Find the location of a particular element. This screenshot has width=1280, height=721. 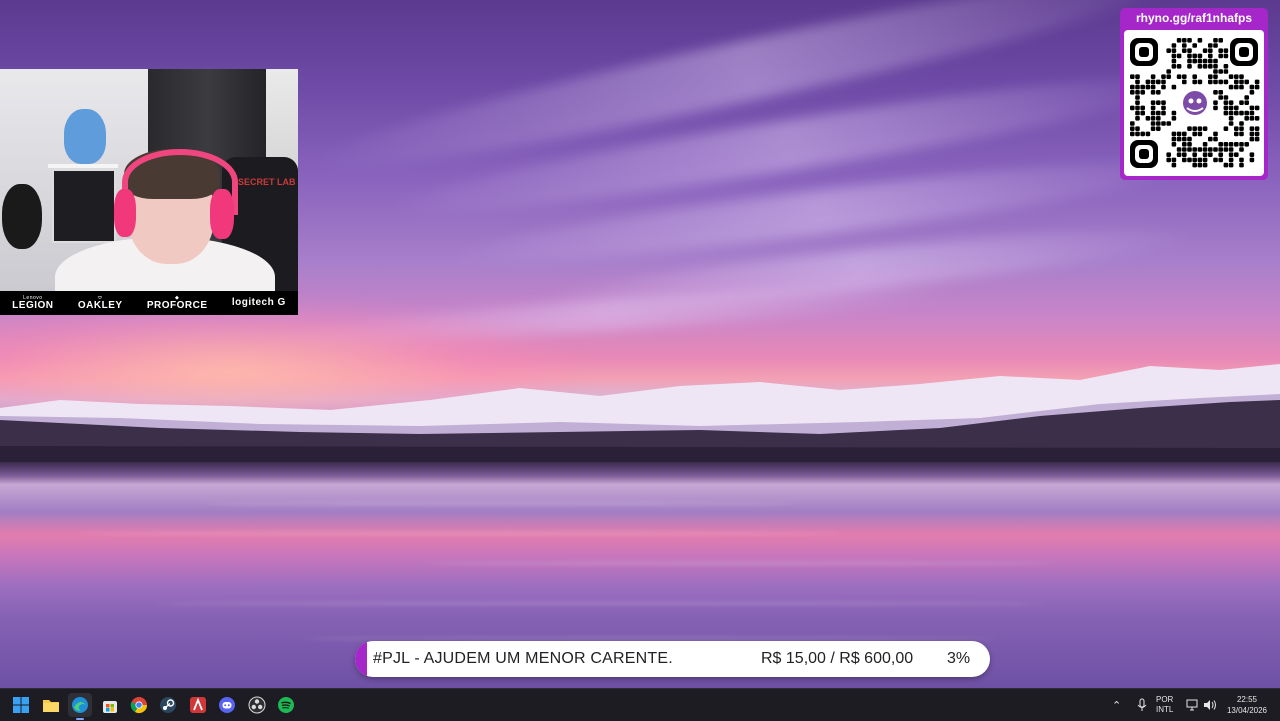

qr-code-graphic is located at coordinates (1195, 103).